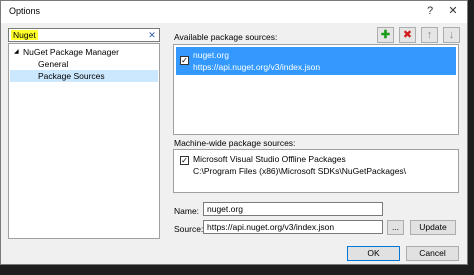 Image resolution: width=474 pixels, height=275 pixels. What do you see at coordinates (430, 11) in the screenshot?
I see `help-button: ?` at bounding box center [430, 11].